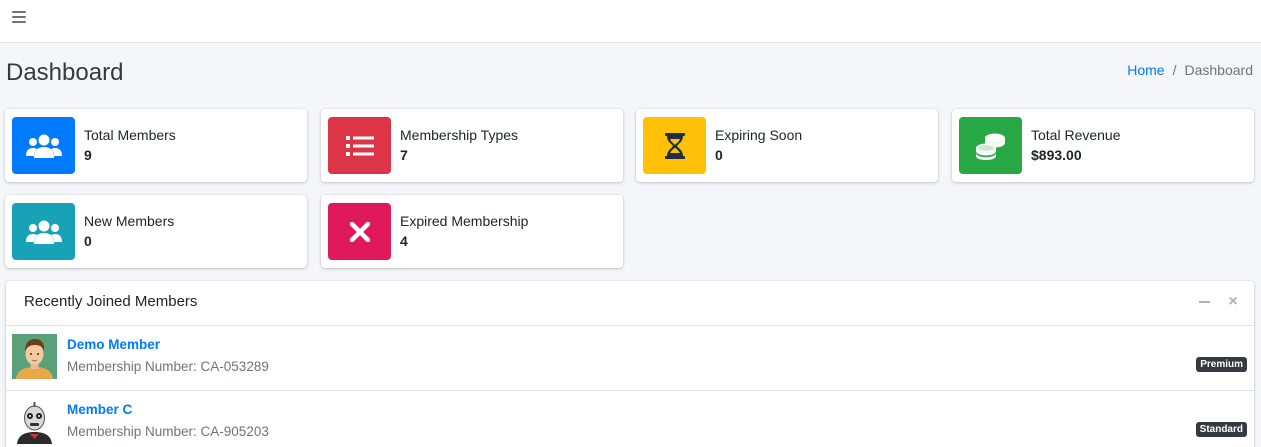 The height and width of the screenshot is (447, 1261). I want to click on list-icon, so click(359, 145).